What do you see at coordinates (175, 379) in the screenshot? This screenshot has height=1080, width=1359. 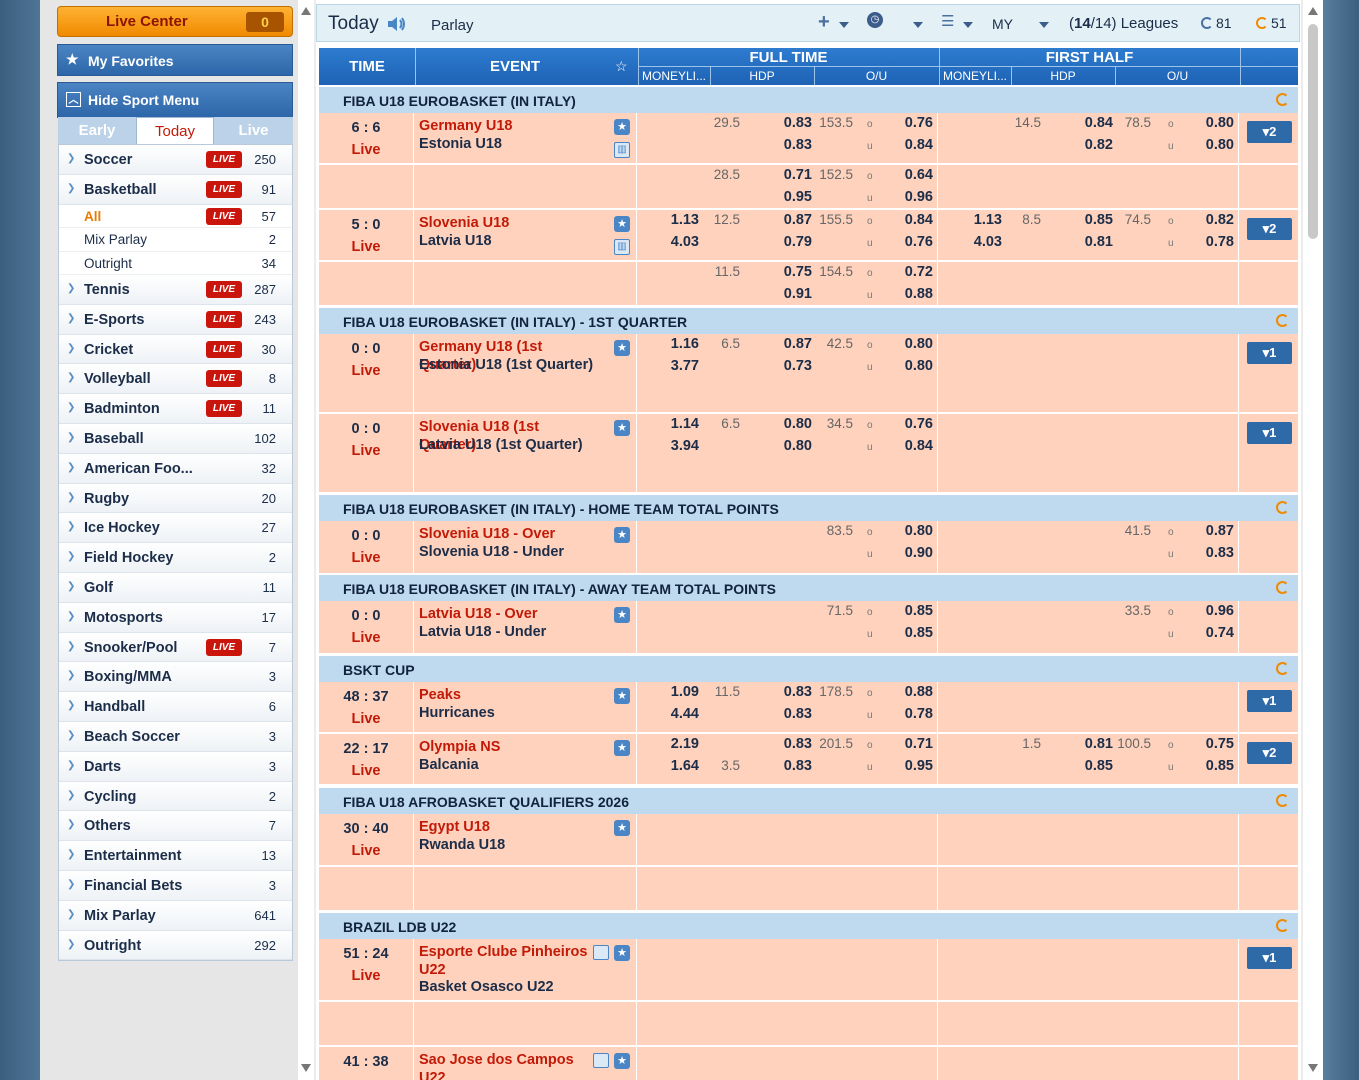 I see `sidebar-item-volleyball: ❯ Volleyball LIVE 8` at bounding box center [175, 379].